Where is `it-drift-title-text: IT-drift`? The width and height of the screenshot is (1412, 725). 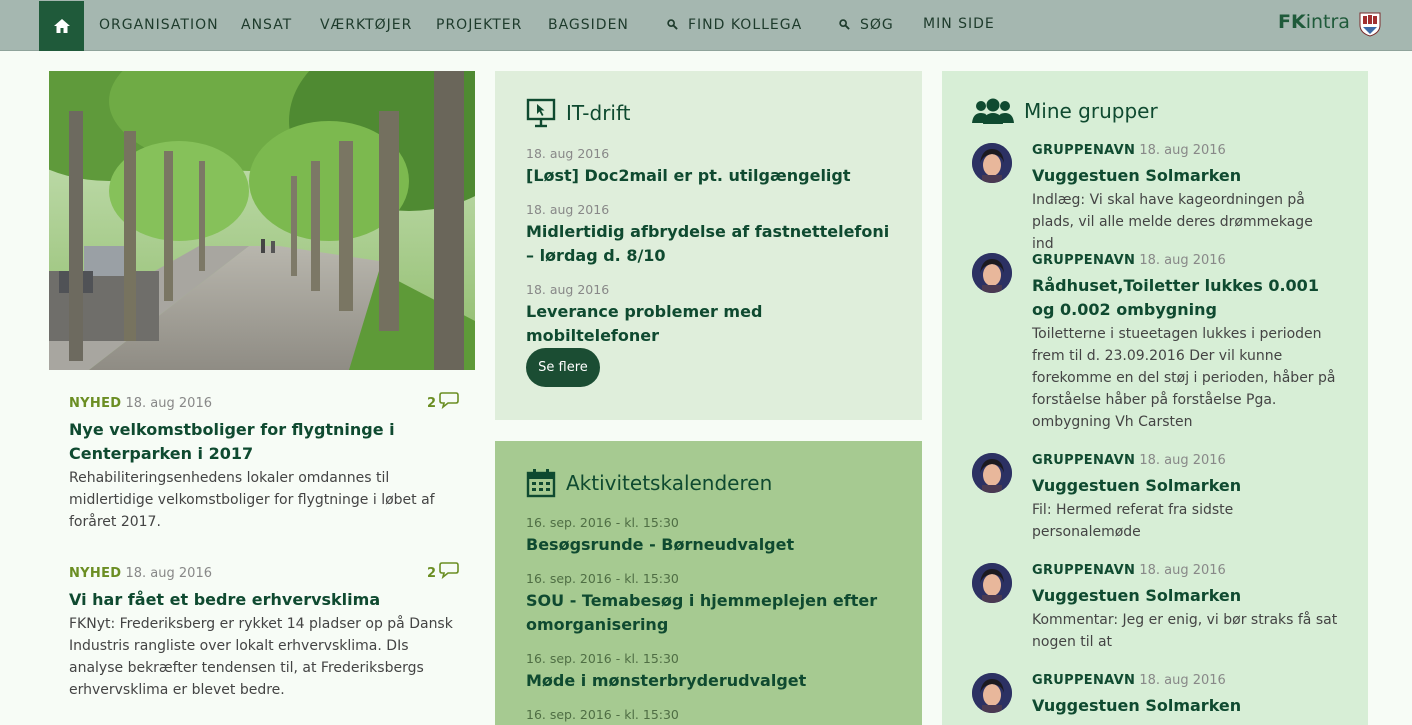
it-drift-title-text: IT-drift is located at coordinates (598, 113).